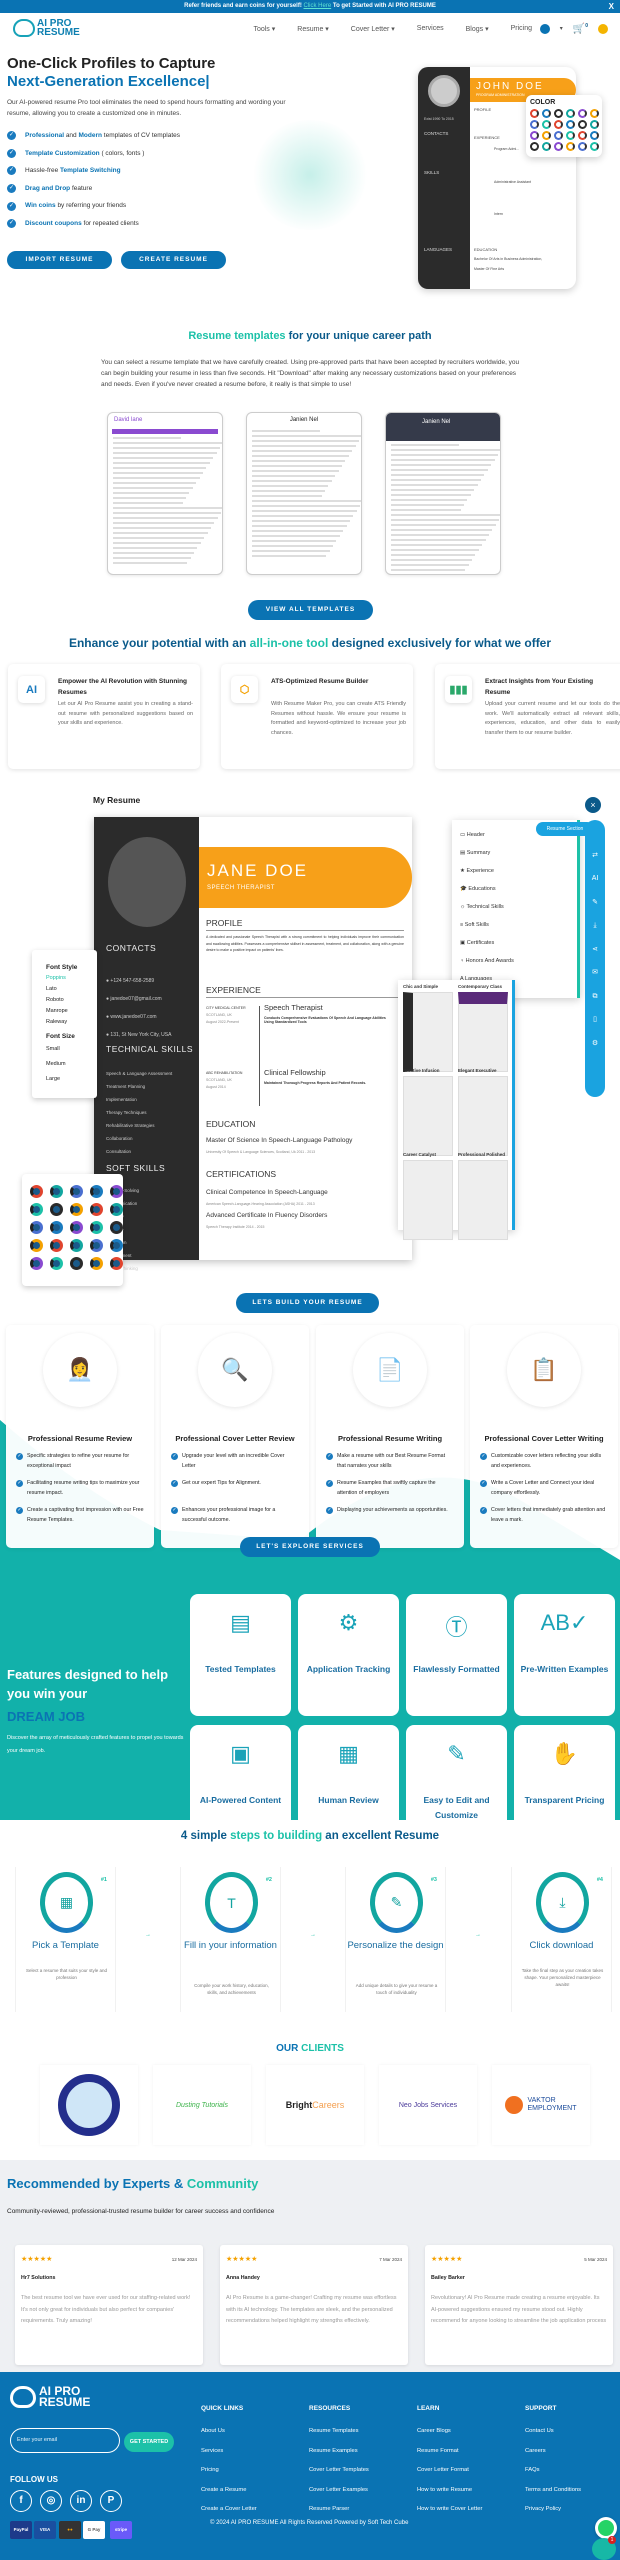 The width and height of the screenshot is (620, 2560). I want to click on pinterest-icon: P, so click(111, 2501).